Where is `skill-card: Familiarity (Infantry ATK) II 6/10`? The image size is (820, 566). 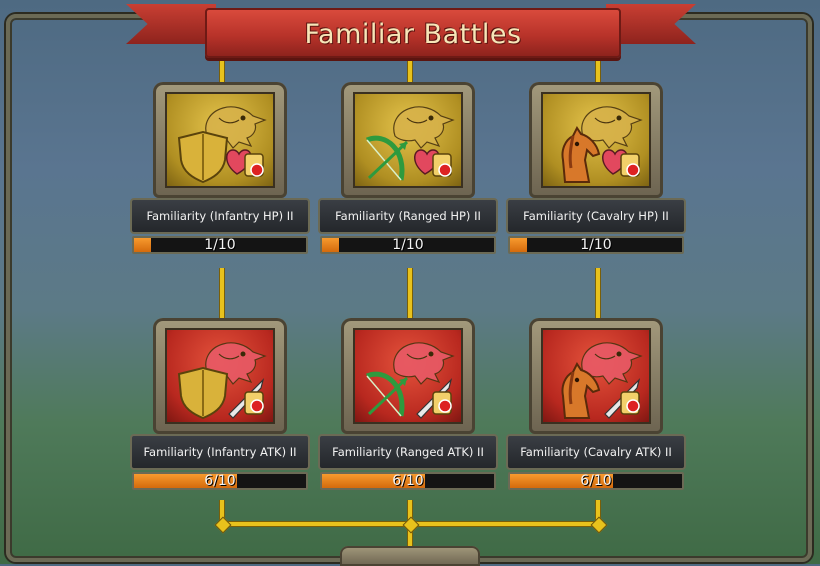 skill-card: Familiarity (Infantry ATK) II 6/10 is located at coordinates (220, 404).